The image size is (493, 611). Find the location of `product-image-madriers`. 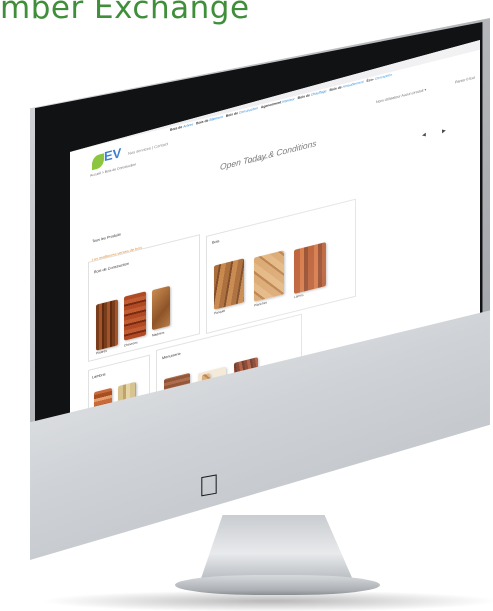

product-image-madriers is located at coordinates (161, 308).